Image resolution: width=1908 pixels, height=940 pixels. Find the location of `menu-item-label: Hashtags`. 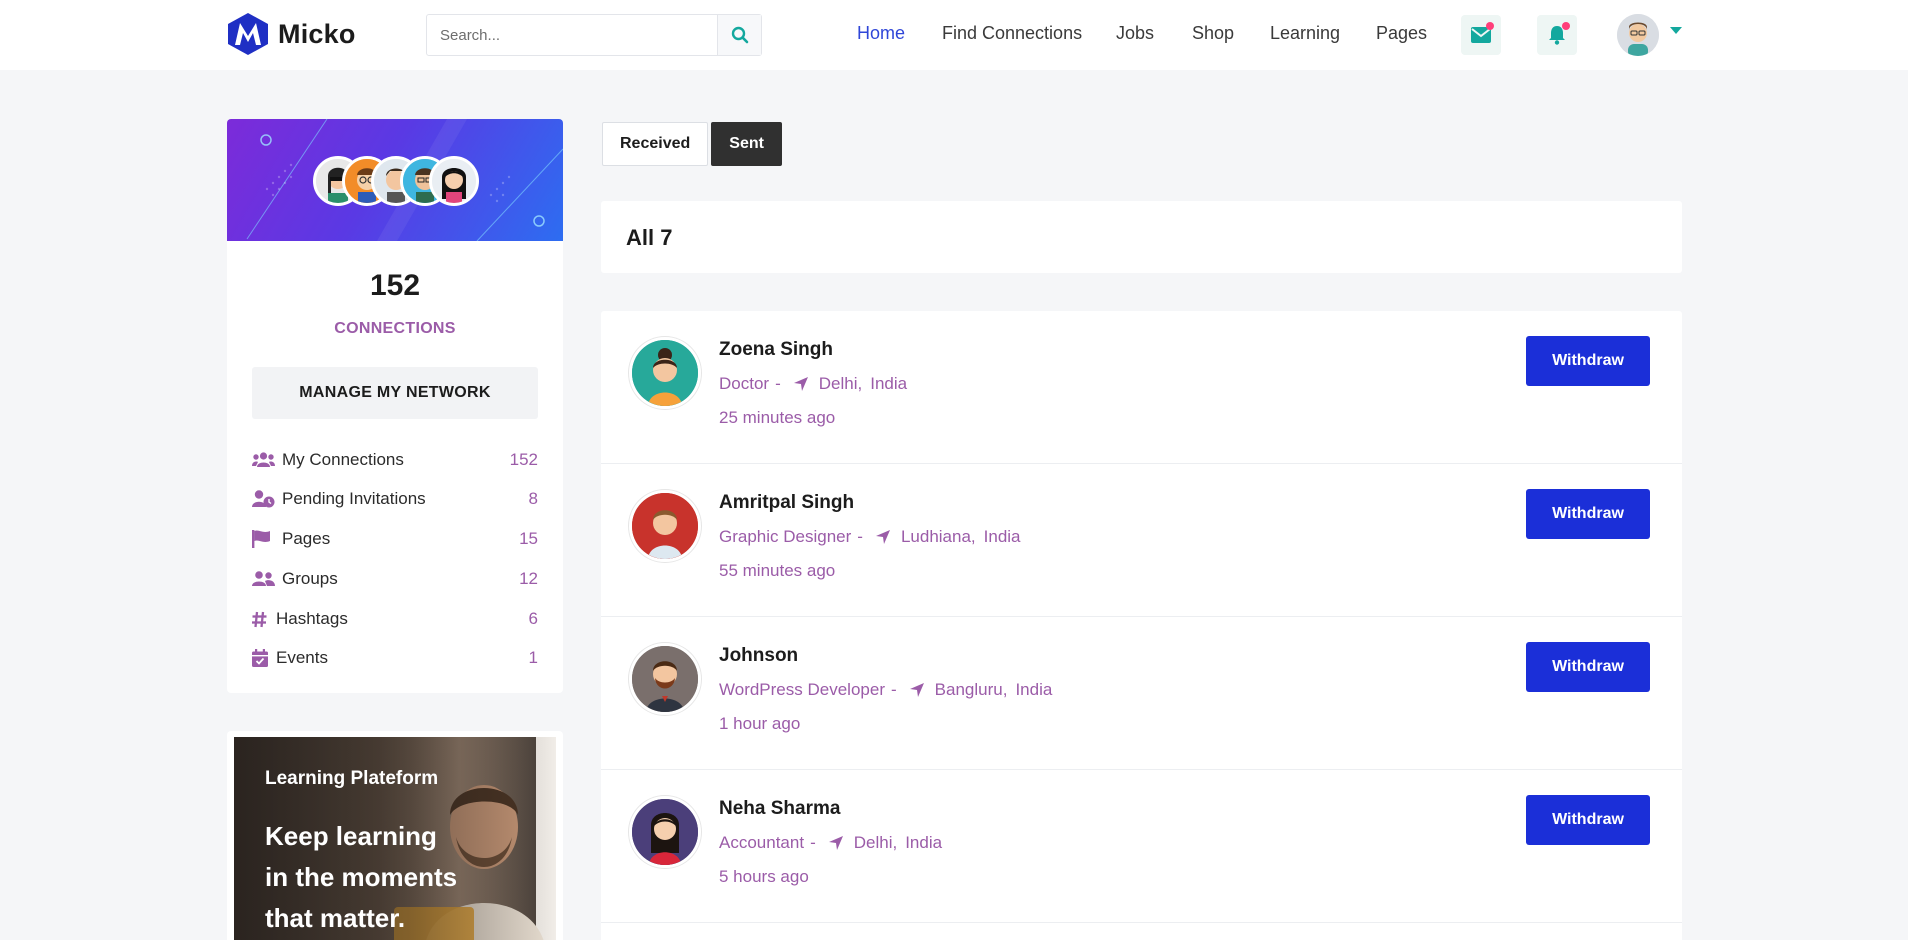

menu-item-label: Hashtags is located at coordinates (312, 618).